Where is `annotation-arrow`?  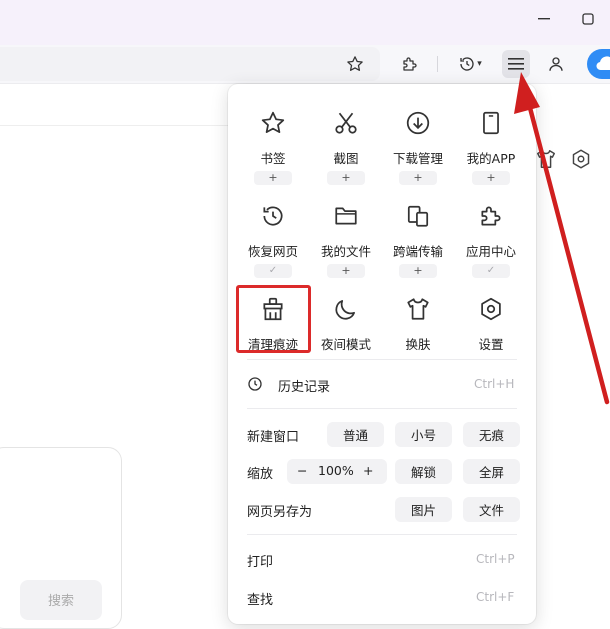
annotation-arrow is located at coordinates (562, 238).